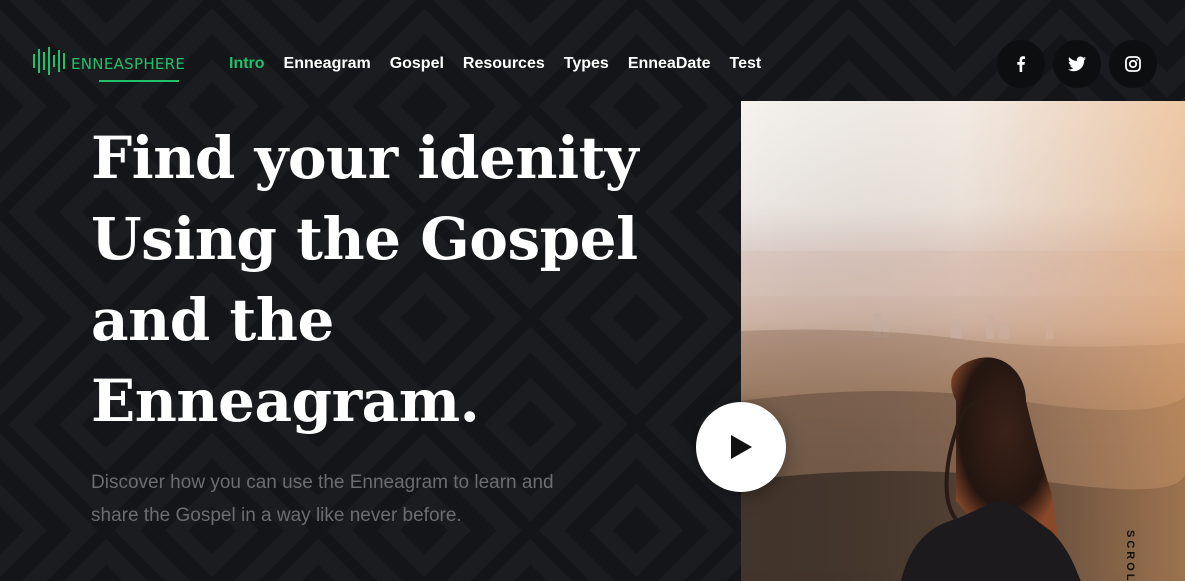 The height and width of the screenshot is (581, 1185). Describe the element at coordinates (49, 61) in the screenshot. I see `logo-equalizer-icon` at that location.